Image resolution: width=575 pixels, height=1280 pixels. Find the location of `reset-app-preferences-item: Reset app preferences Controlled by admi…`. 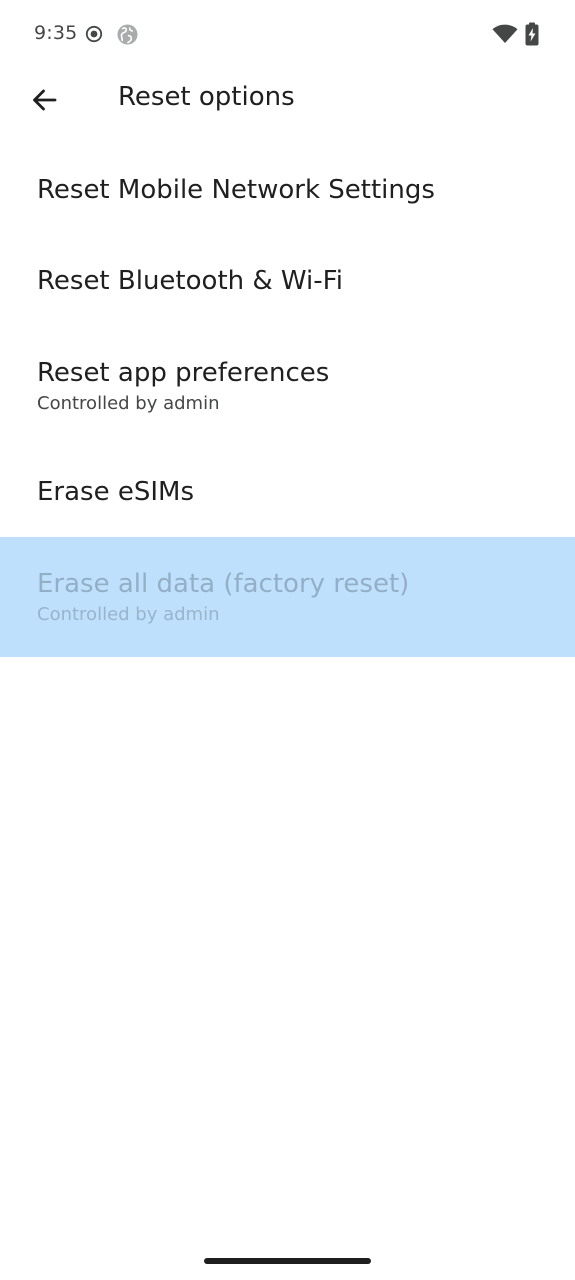

reset-app-preferences-item: Reset app preferences Controlled by admi… is located at coordinates (287, 386).